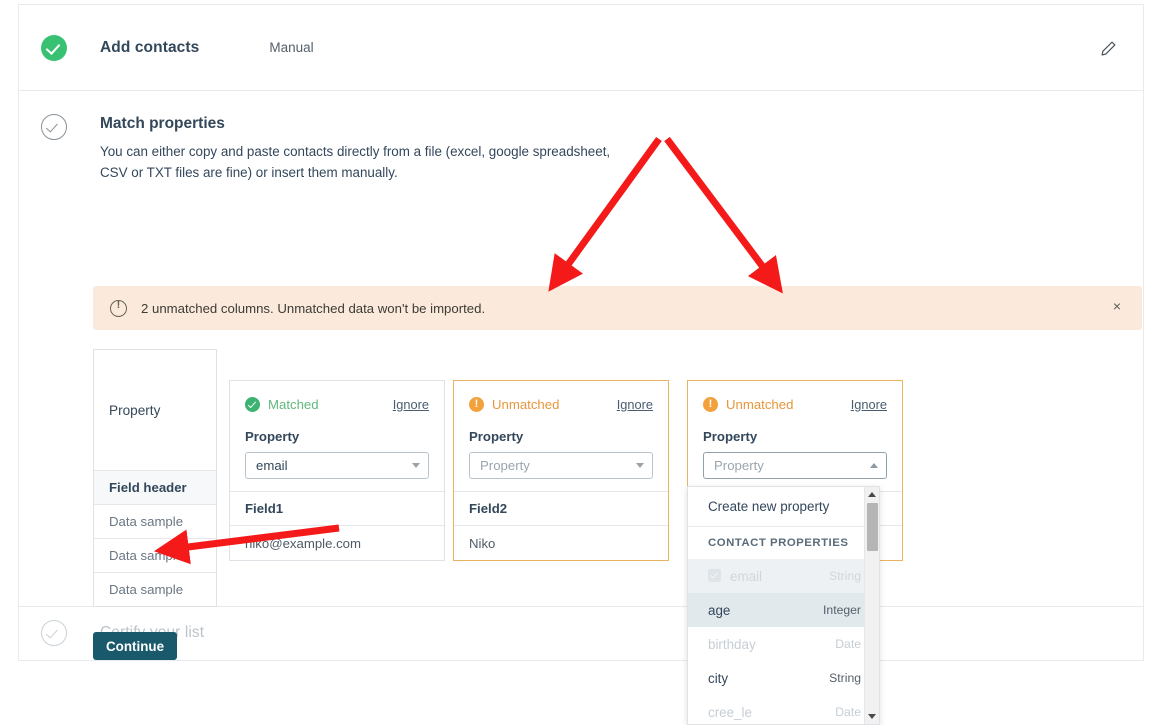 This screenshot has width=1162, height=725. I want to click on card-1-property-label: Property, so click(272, 436).